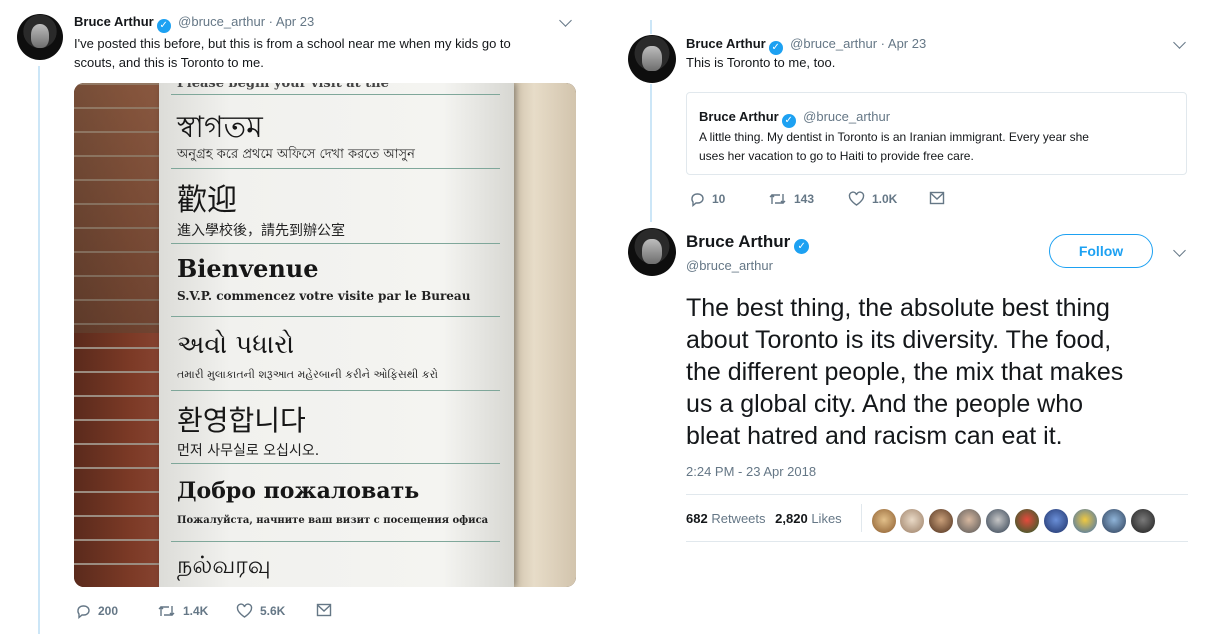 This screenshot has height=634, width=1208. I want to click on reply-count: 10, so click(719, 199).